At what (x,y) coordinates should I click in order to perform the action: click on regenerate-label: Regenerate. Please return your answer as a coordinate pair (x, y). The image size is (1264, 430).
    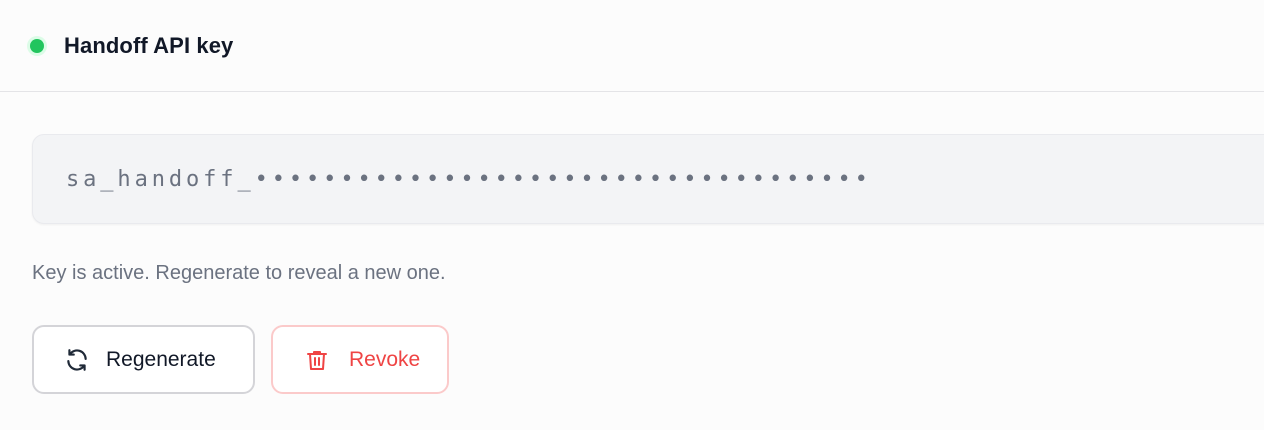
    Looking at the image, I should click on (161, 359).